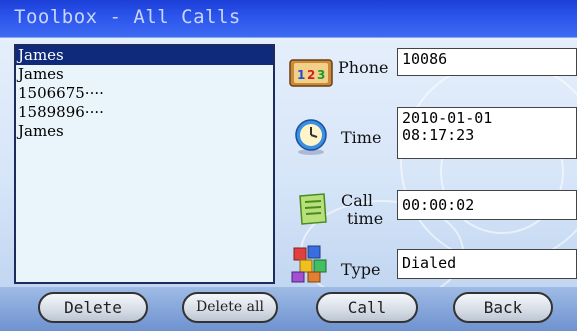  What do you see at coordinates (503, 307) in the screenshot?
I see `back-button: Back` at bounding box center [503, 307].